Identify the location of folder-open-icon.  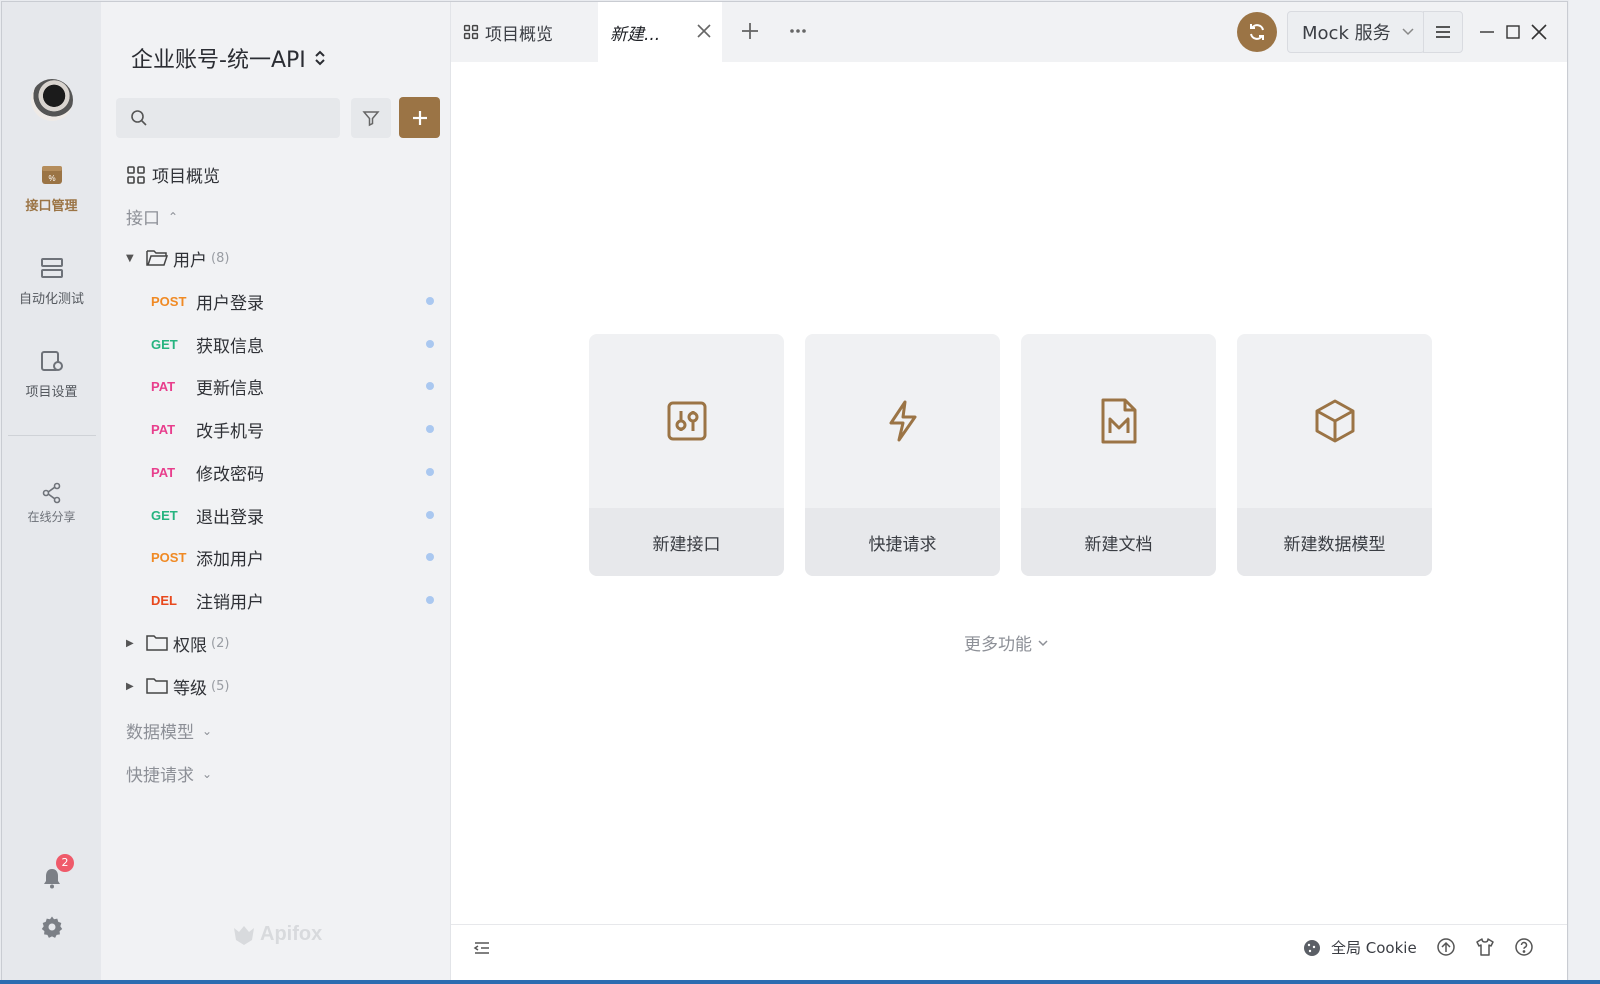
(157, 258).